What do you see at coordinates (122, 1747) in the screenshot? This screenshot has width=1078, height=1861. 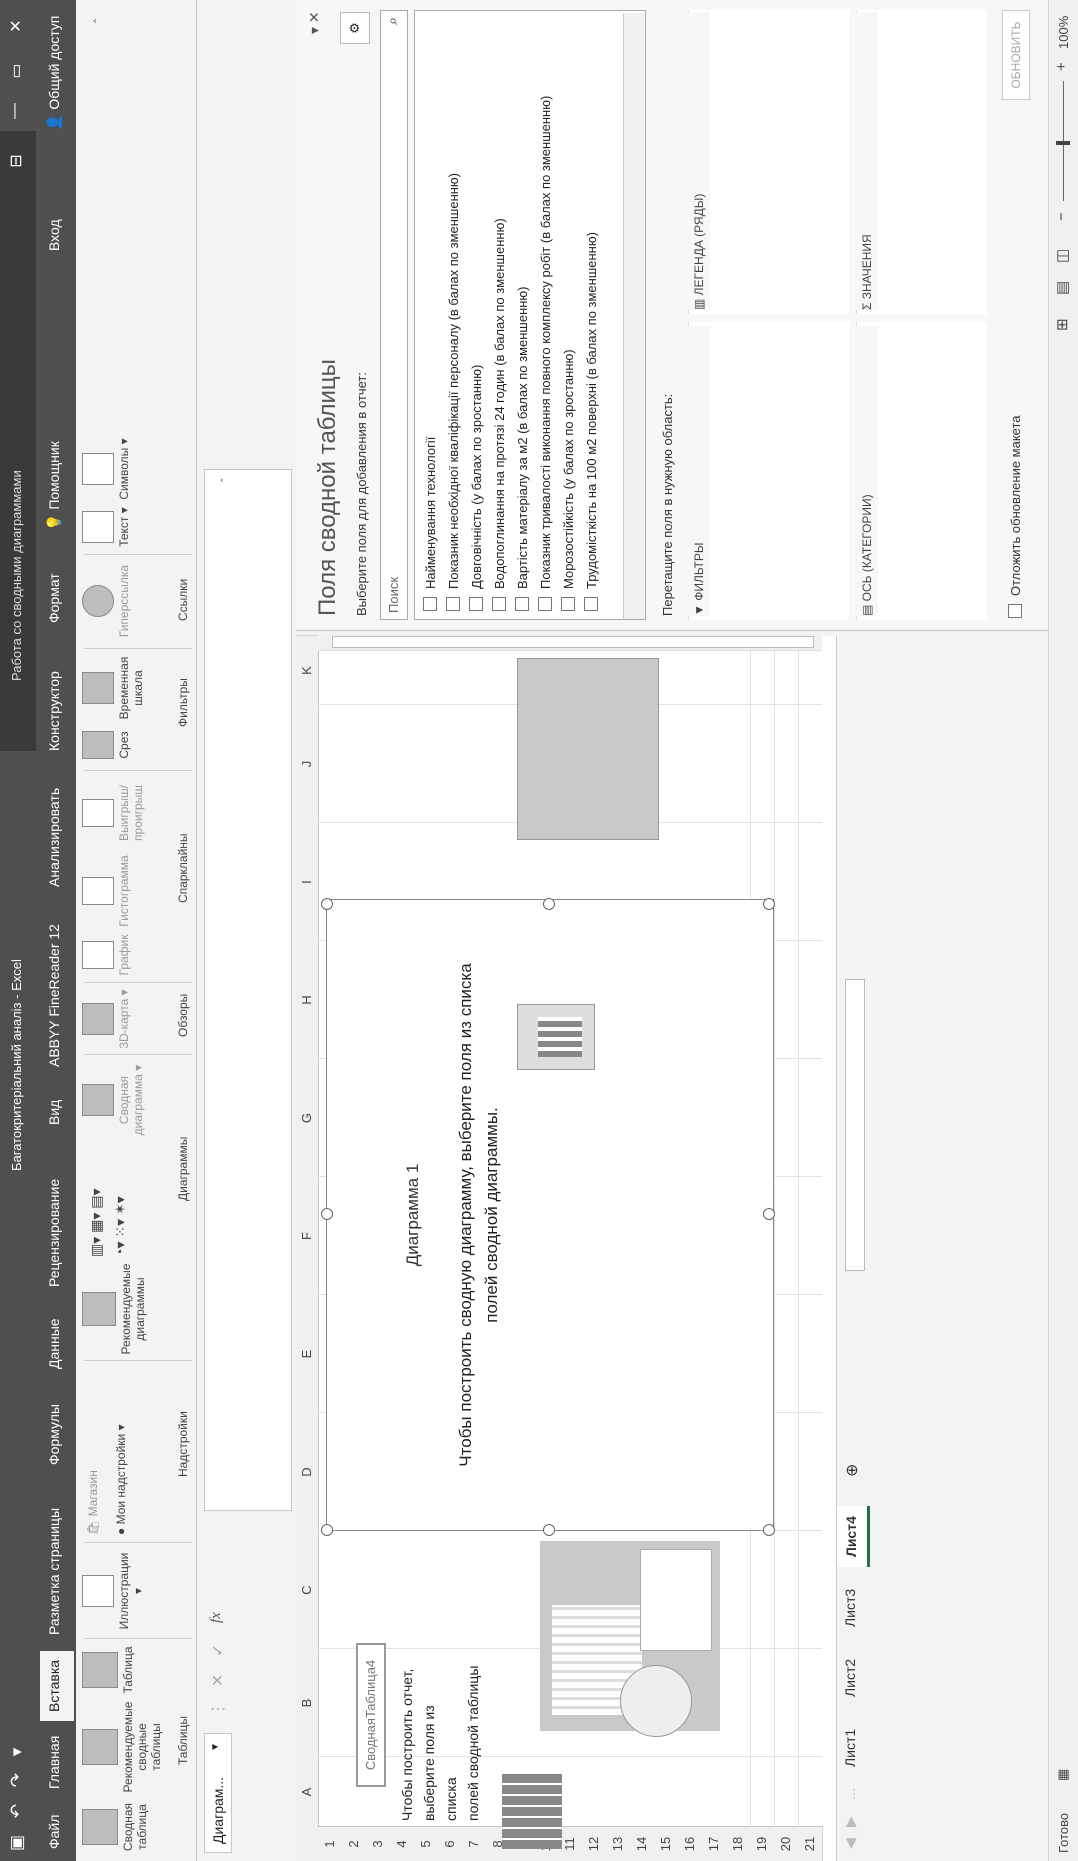 I see `recommended-pivot-button: Рекомендуемые сводные таблицы` at bounding box center [122, 1747].